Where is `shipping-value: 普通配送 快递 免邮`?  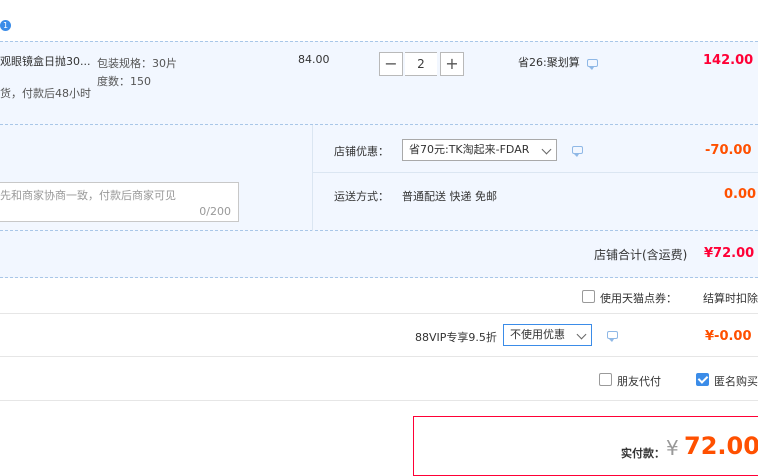
shipping-value: 普通配送 快递 免邮 is located at coordinates (449, 196).